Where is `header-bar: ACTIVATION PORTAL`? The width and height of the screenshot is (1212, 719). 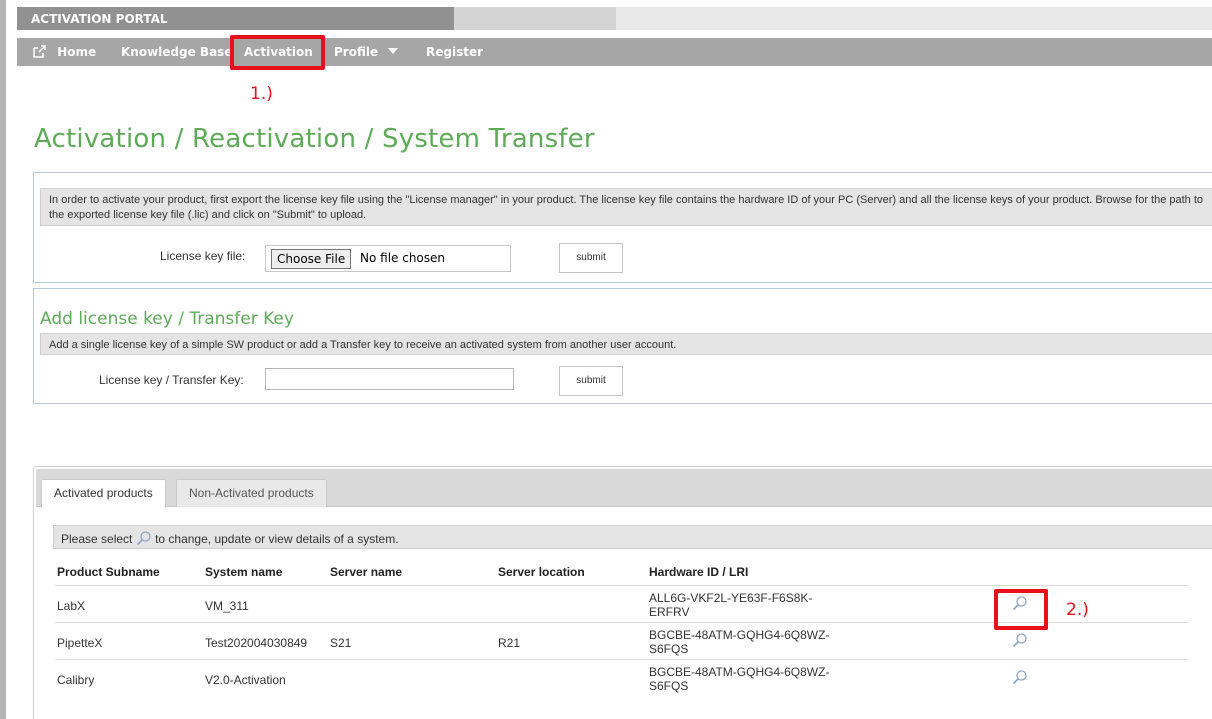
header-bar: ACTIVATION PORTAL is located at coordinates (614, 18).